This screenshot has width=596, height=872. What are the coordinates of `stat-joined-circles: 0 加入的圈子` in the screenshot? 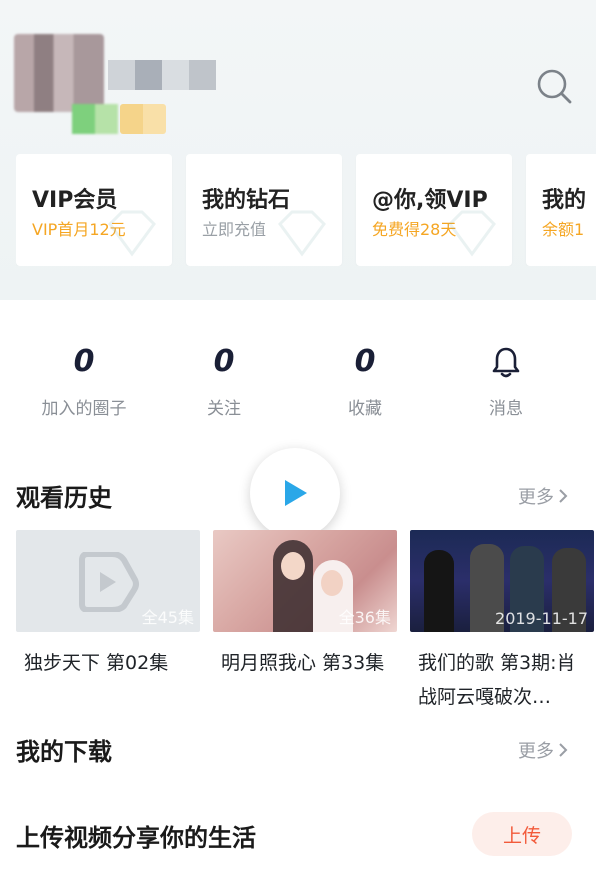 It's located at (84, 379).